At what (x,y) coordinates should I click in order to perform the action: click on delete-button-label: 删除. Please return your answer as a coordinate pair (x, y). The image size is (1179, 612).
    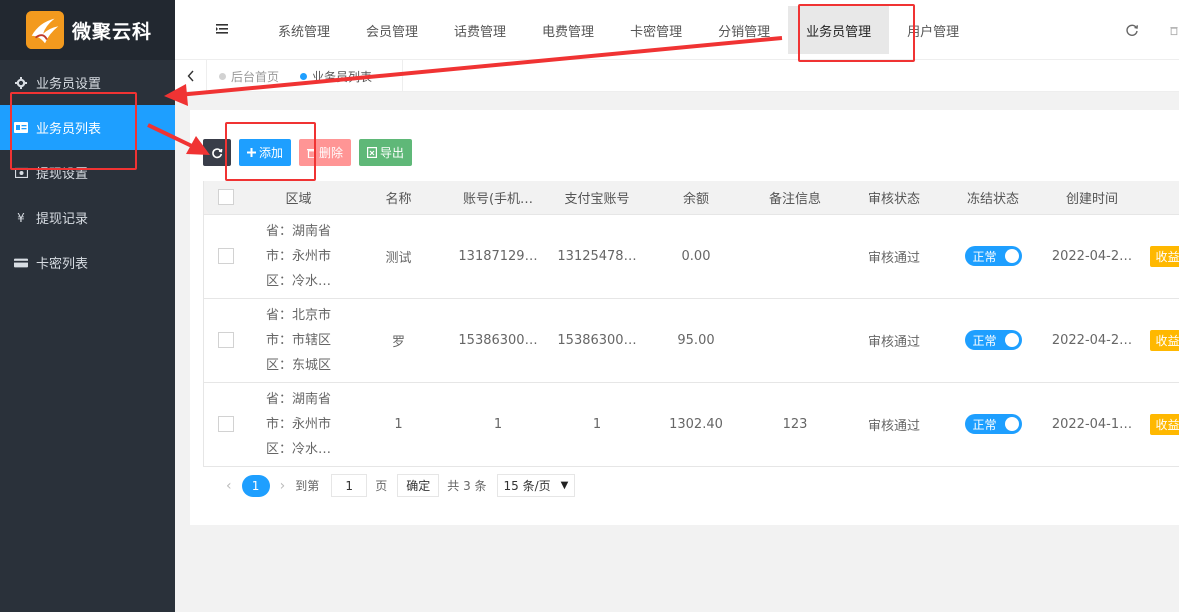
    Looking at the image, I should click on (331, 153).